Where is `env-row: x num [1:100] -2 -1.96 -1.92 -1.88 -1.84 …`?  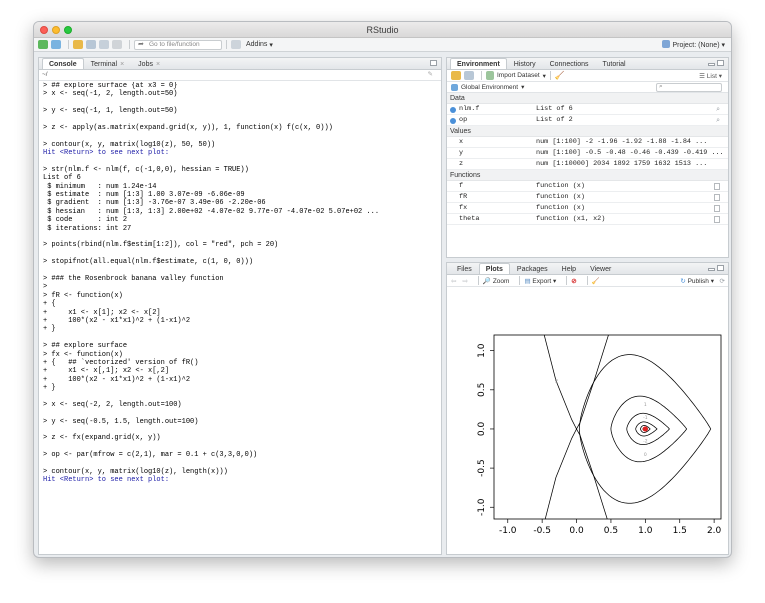
env-row: x num [1:100] -2 -1.96 -1.92 -1.88 -1.84 … is located at coordinates (587, 142).